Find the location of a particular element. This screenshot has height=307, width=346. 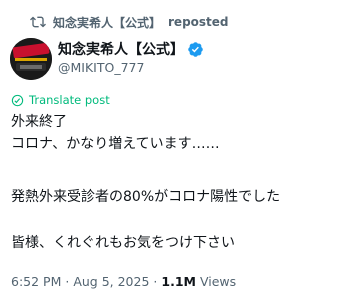

author-display-name: 知念実希人【公式】 is located at coordinates (121, 49).